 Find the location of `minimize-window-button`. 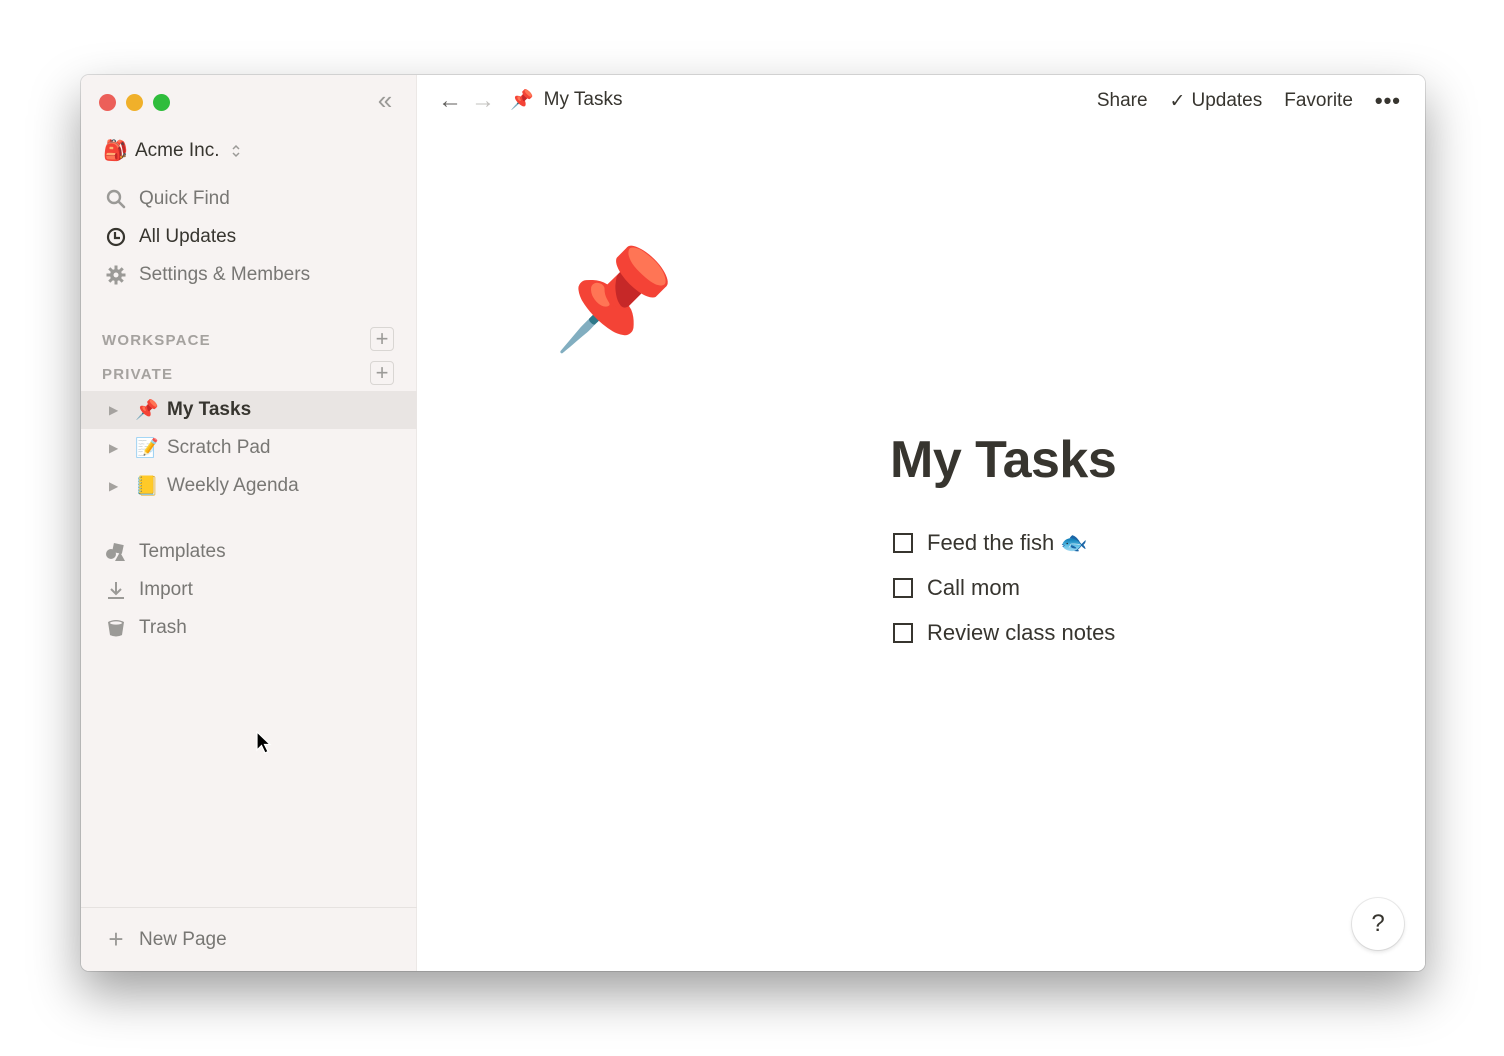

minimize-window-button is located at coordinates (134, 102).